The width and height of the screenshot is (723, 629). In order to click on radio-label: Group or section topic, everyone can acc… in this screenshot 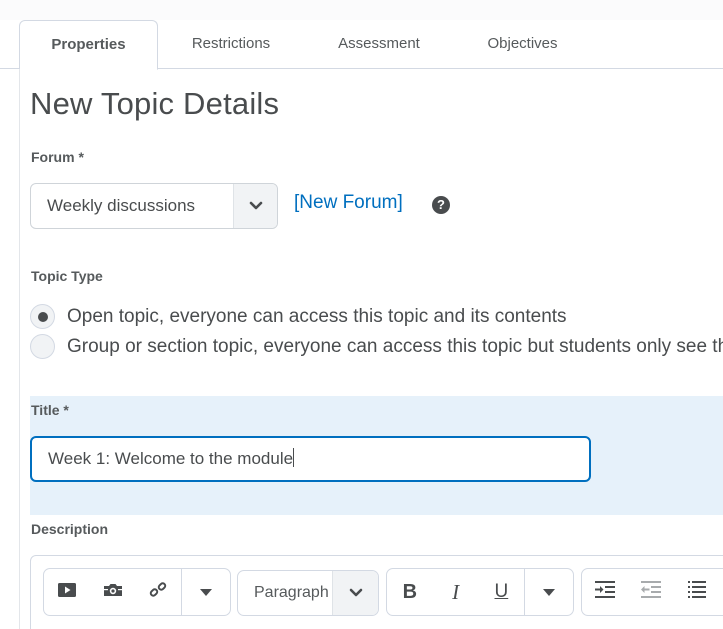, I will do `click(395, 346)`.